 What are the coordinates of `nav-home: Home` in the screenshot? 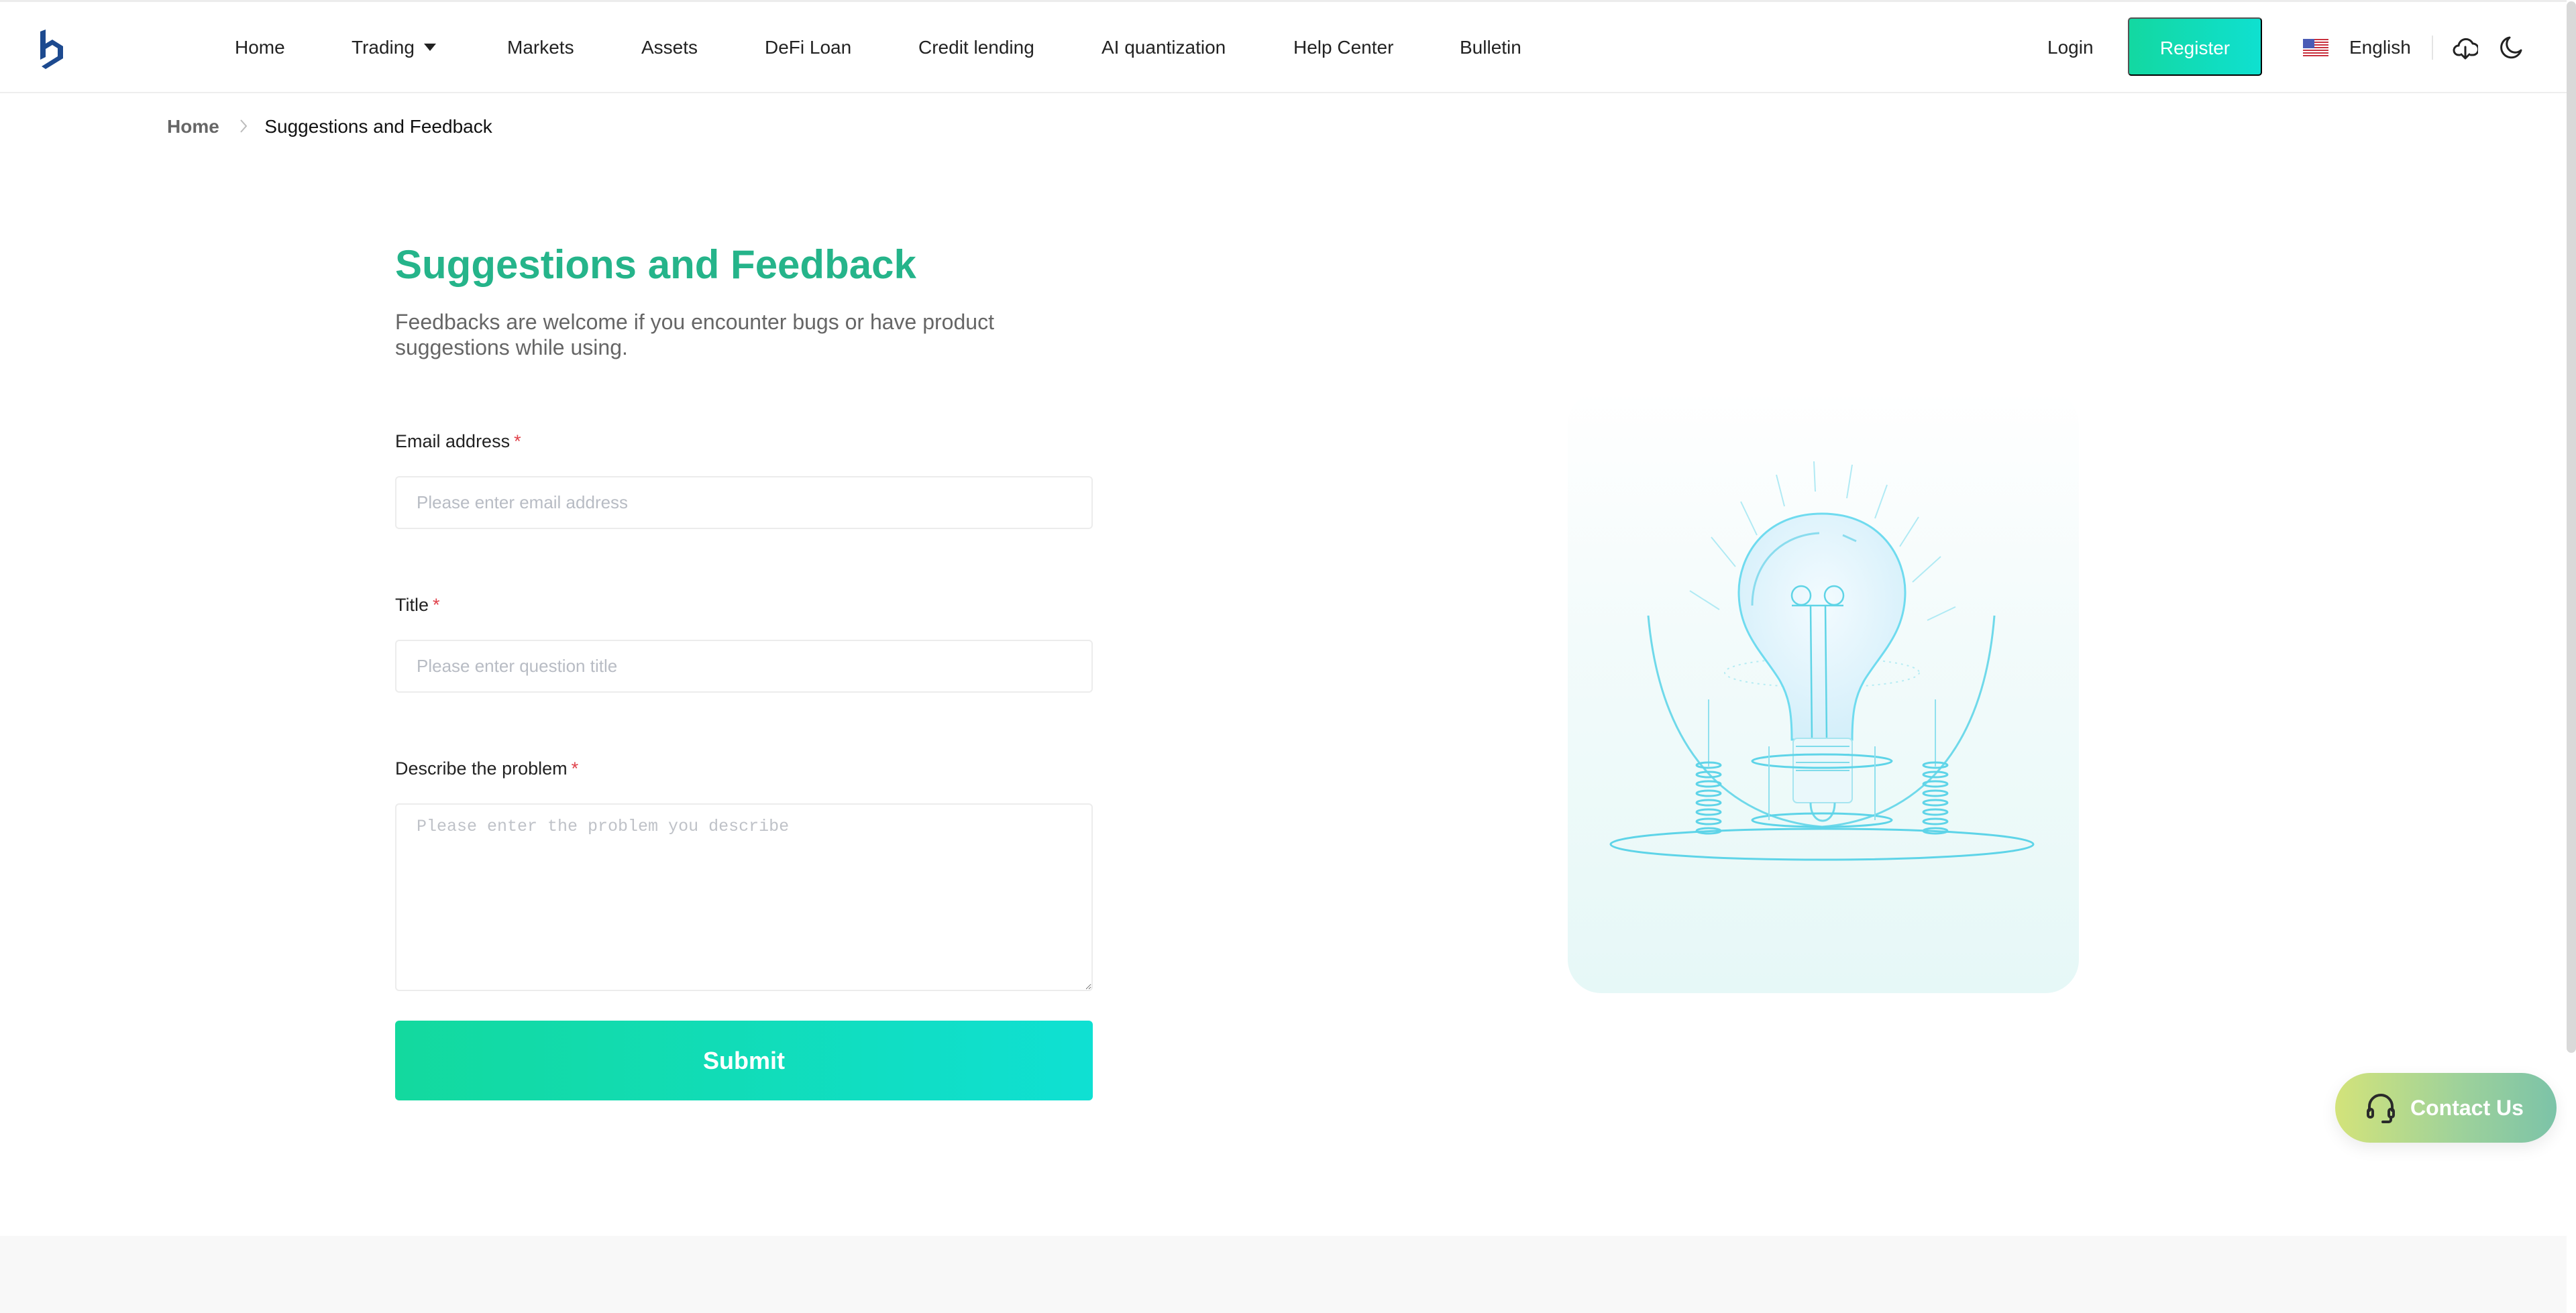 It's located at (260, 47).